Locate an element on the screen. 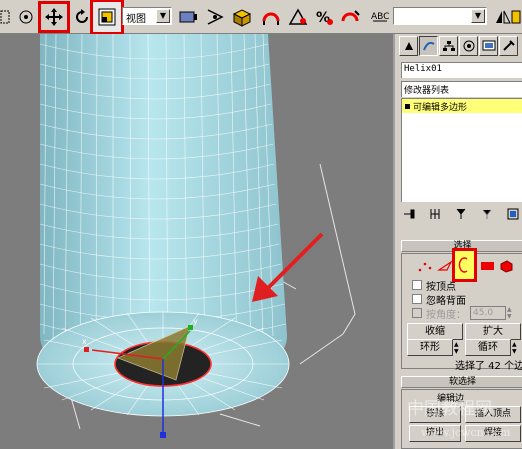 This screenshot has height=449, width=522. element-level-icon is located at coordinates (506, 266).